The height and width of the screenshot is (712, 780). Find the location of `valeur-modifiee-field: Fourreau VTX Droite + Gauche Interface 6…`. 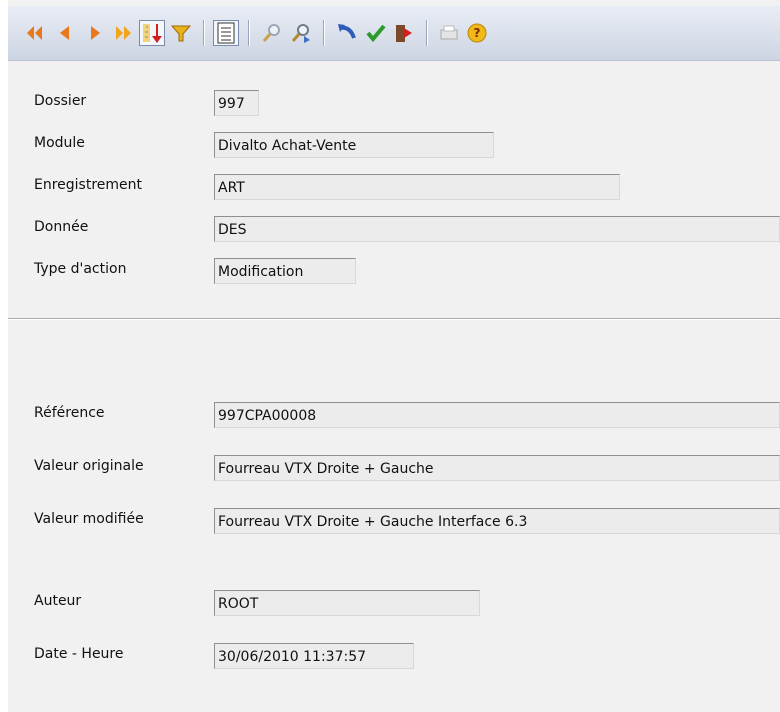

valeur-modifiee-field: Fourreau VTX Droite + Gauche Interface 6… is located at coordinates (497, 521).